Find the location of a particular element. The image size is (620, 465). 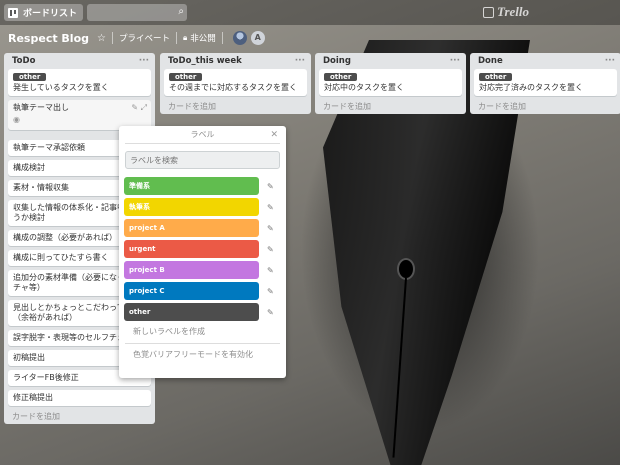

card: 修正稿提出 is located at coordinates (79, 398).